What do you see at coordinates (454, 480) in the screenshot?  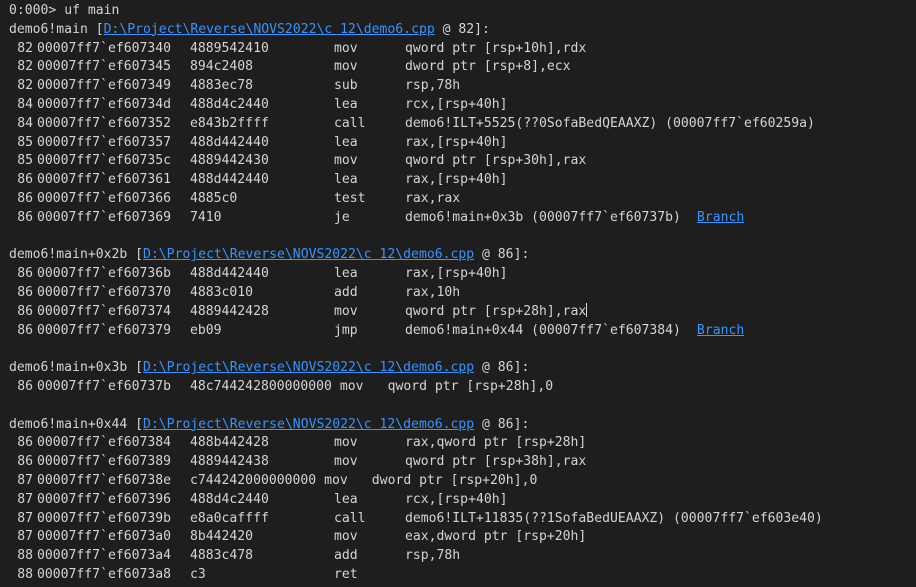 I see `row-operands: dword ptr [rsp+20h],0` at bounding box center [454, 480].